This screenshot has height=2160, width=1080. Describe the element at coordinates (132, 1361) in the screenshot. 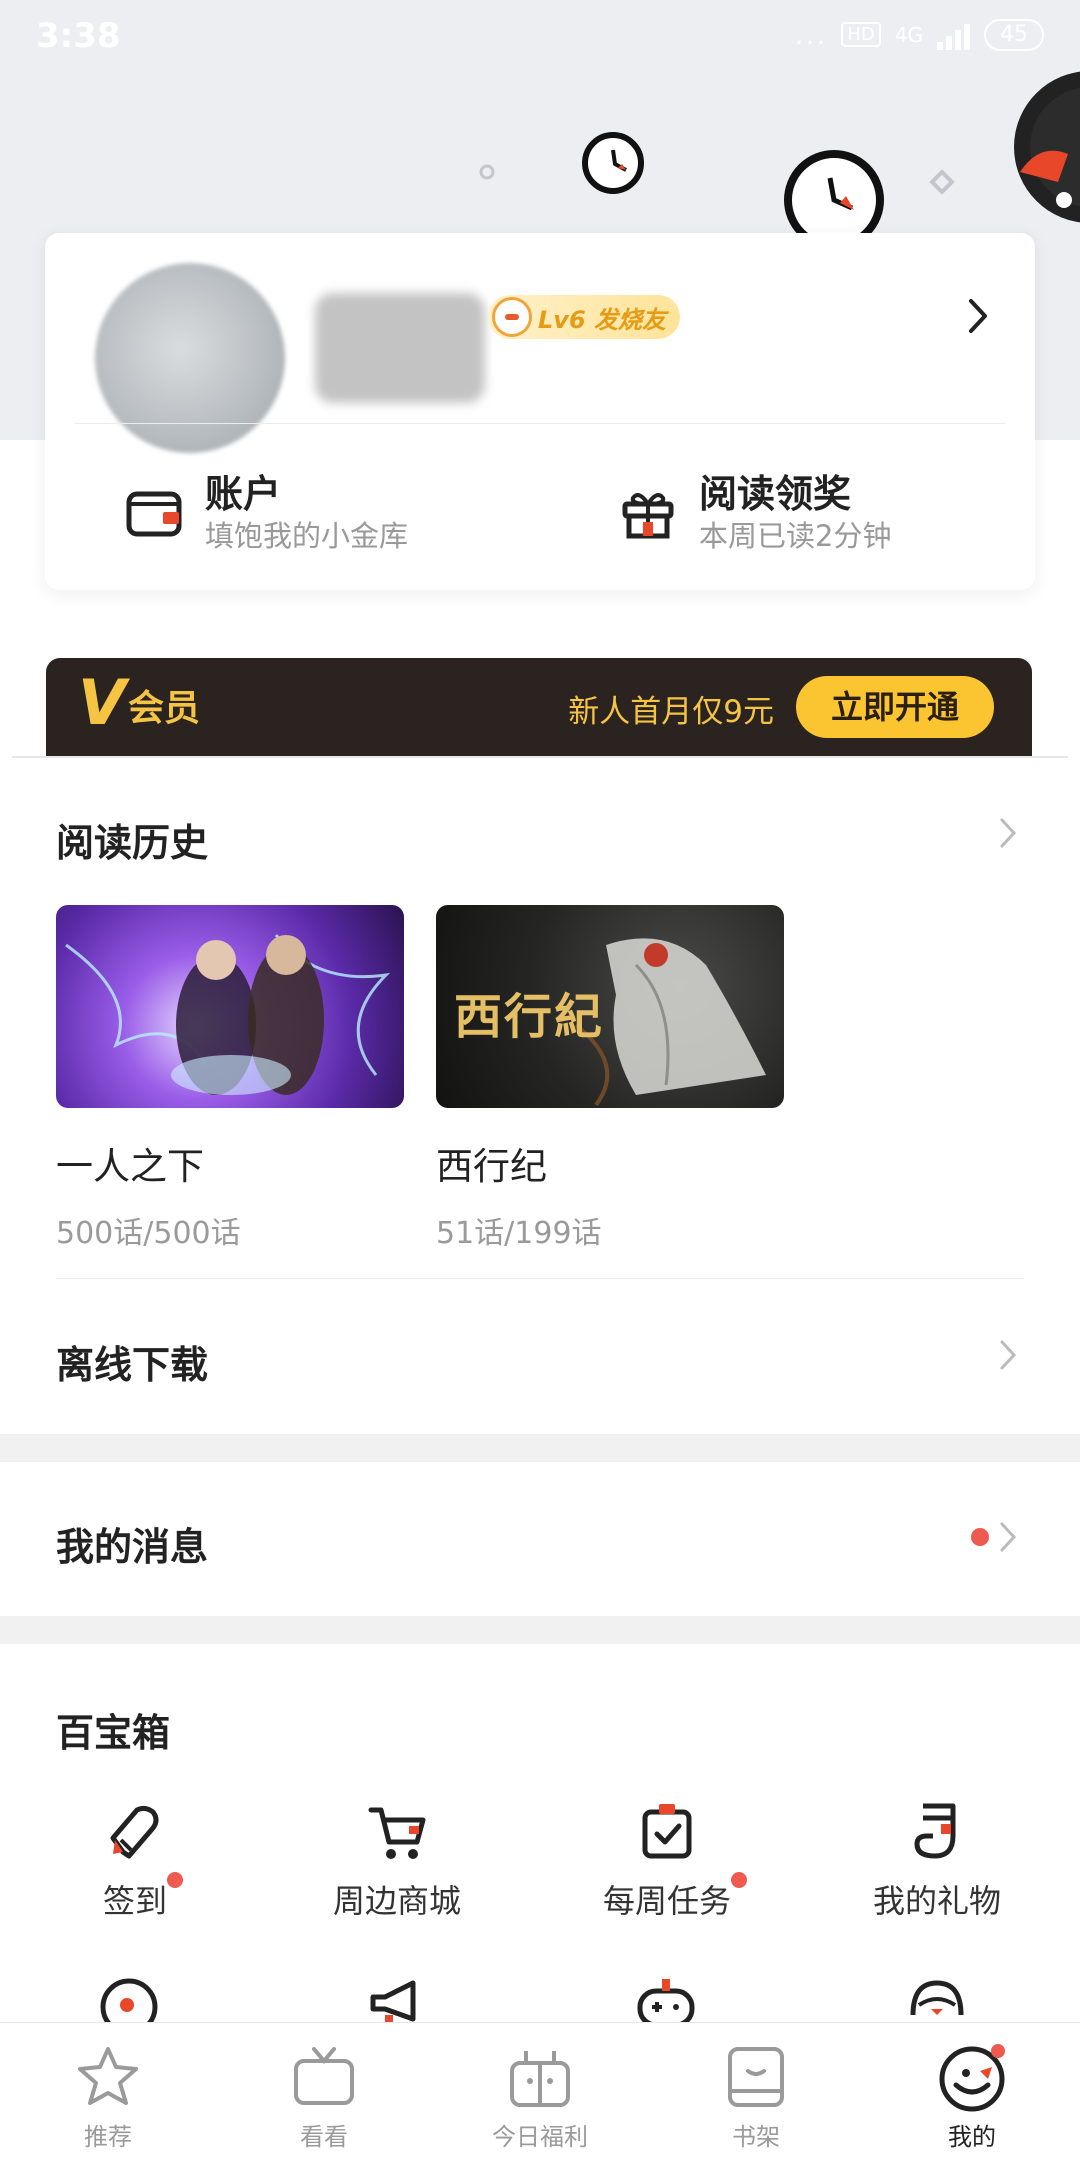

I see `offline-download-title: 离线下载` at that location.